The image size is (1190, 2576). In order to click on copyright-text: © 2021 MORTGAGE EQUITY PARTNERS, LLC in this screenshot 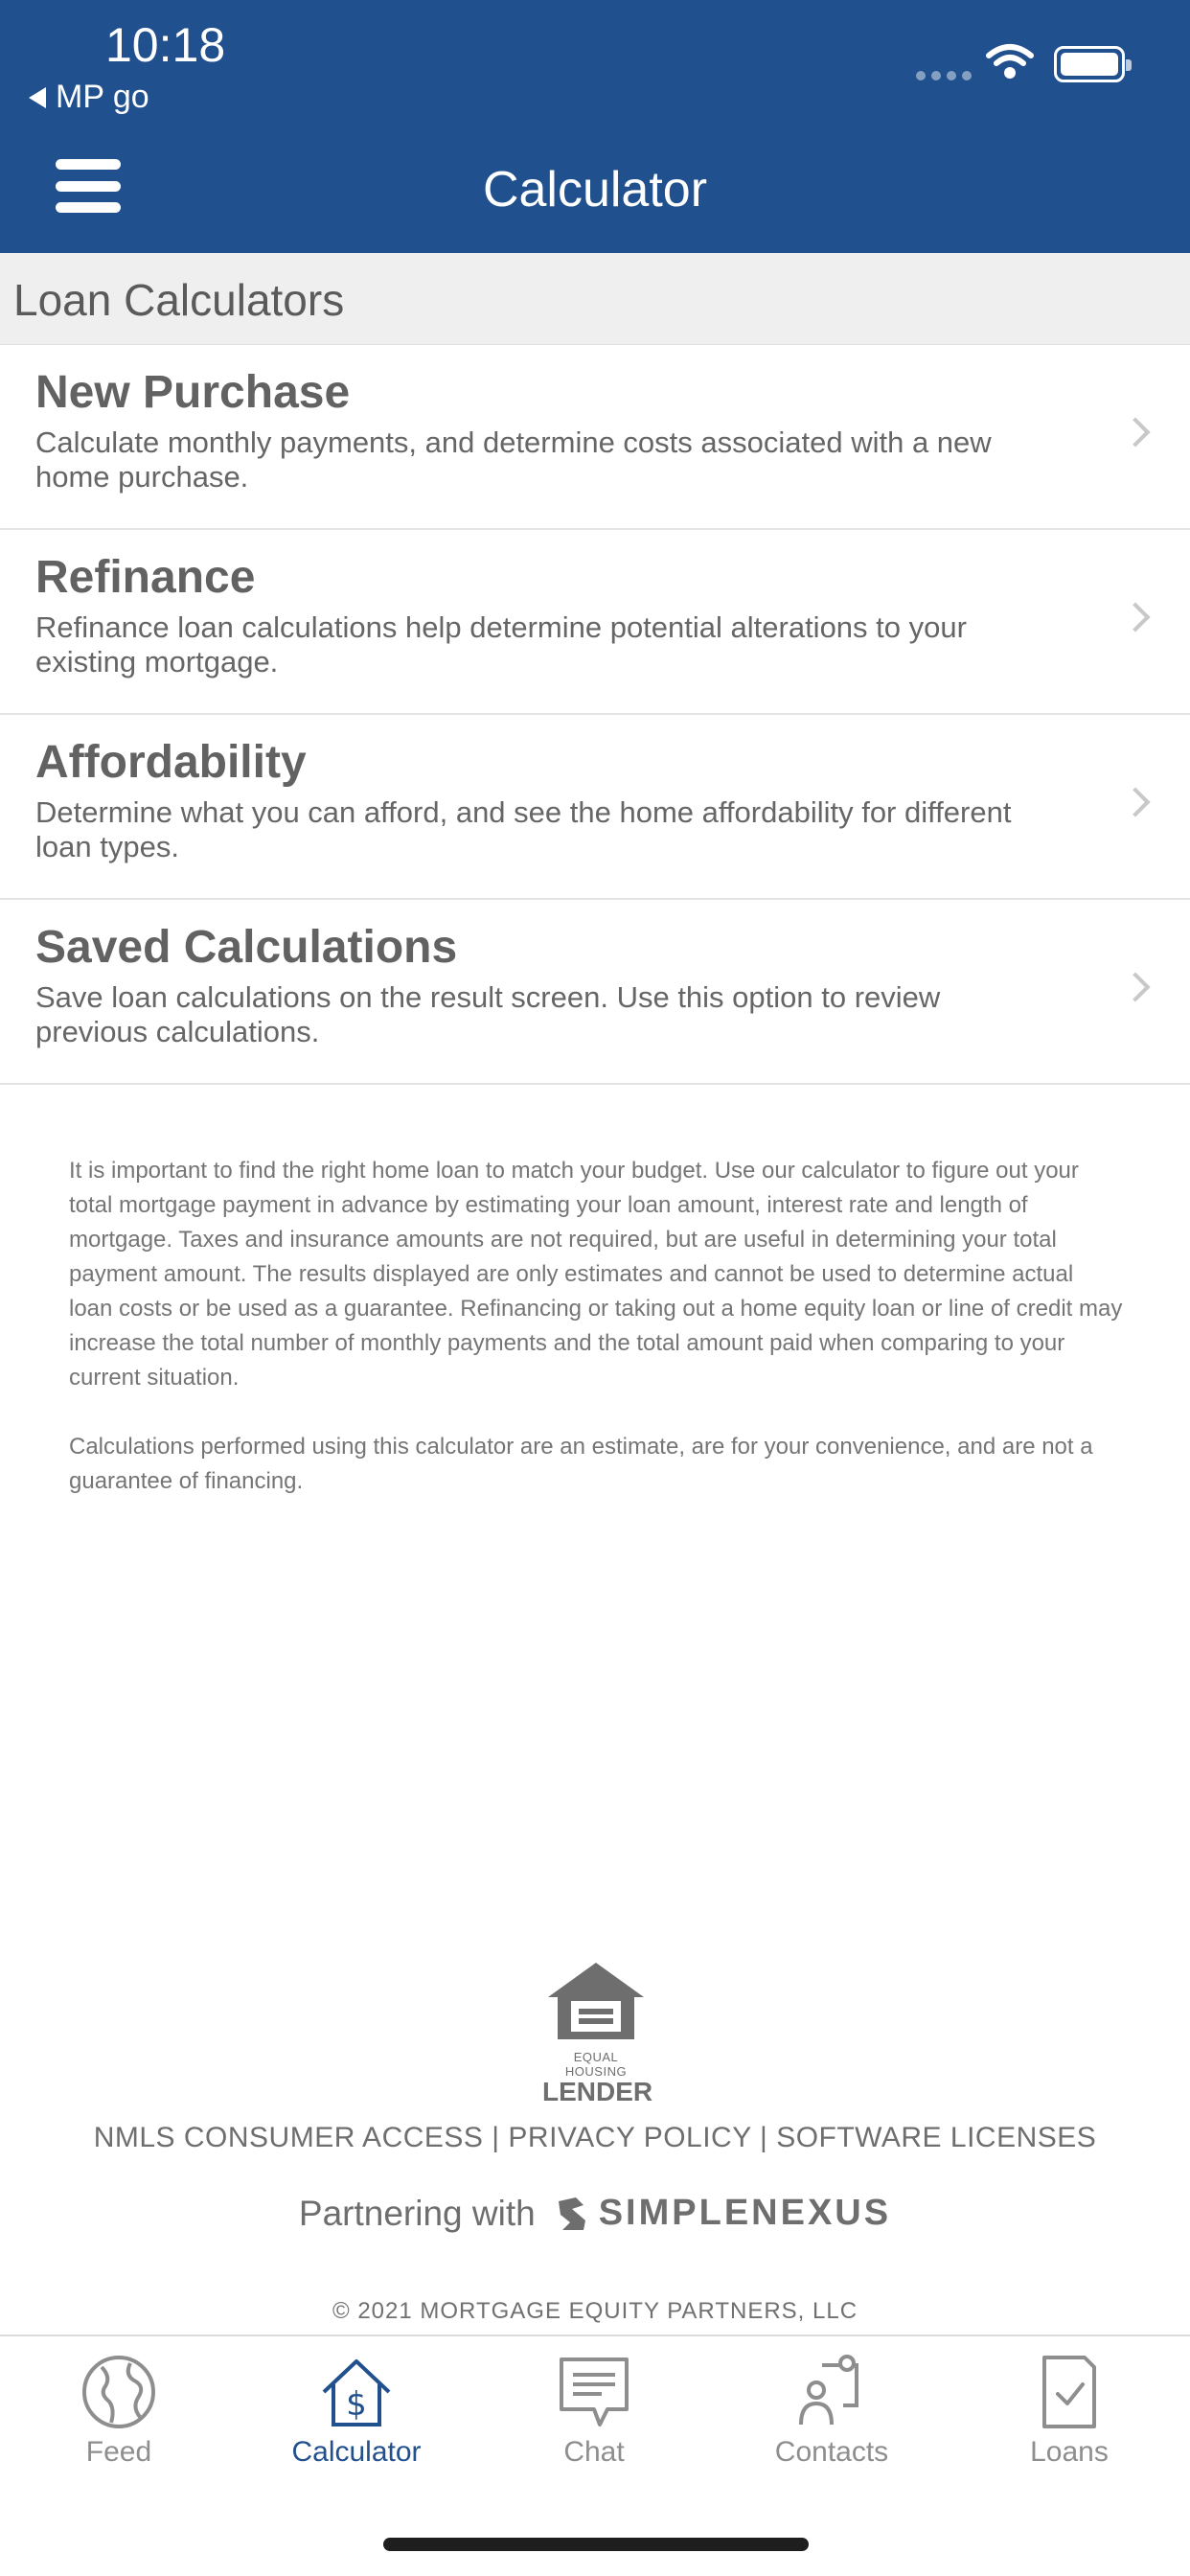, I will do `click(595, 2311)`.